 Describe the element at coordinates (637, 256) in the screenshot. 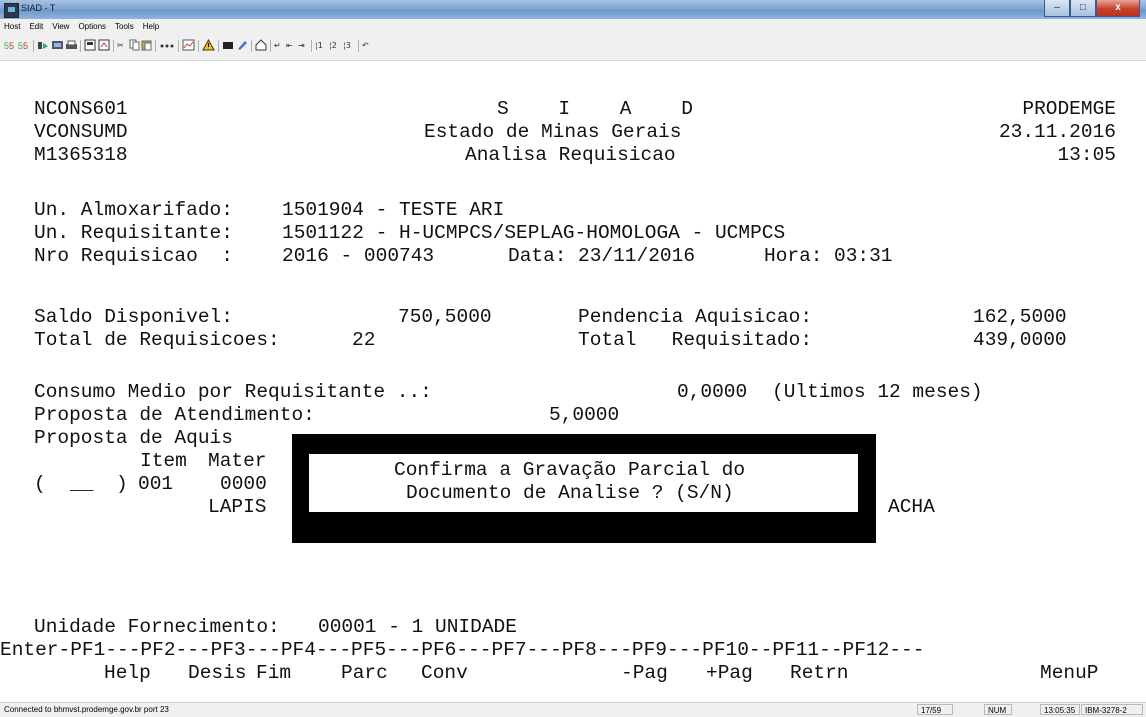

I see `data-value: 23/11/2016` at that location.